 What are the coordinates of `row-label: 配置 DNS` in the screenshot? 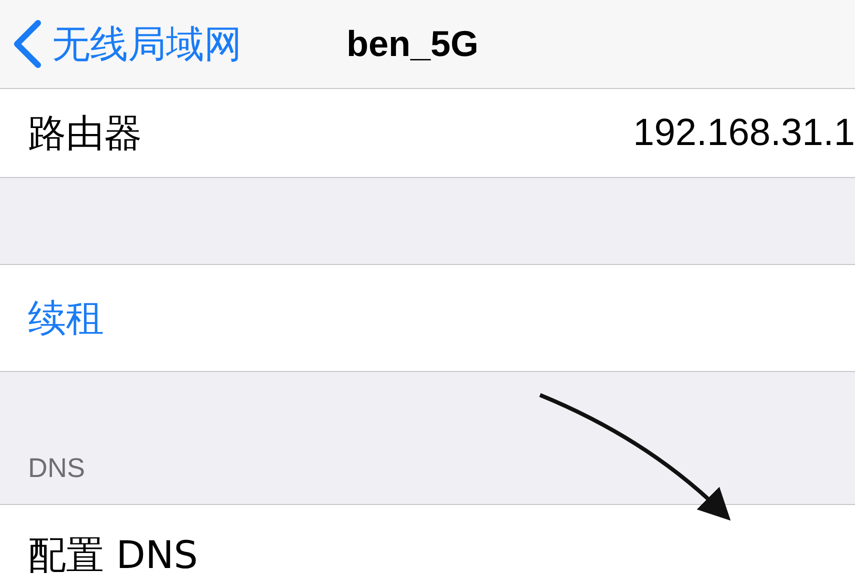 It's located at (113, 555).